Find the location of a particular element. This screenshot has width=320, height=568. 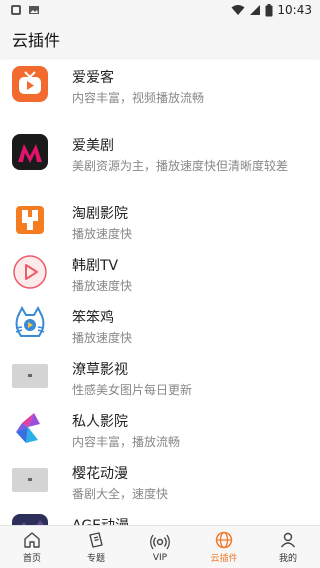

signal-icon is located at coordinates (255, 10).